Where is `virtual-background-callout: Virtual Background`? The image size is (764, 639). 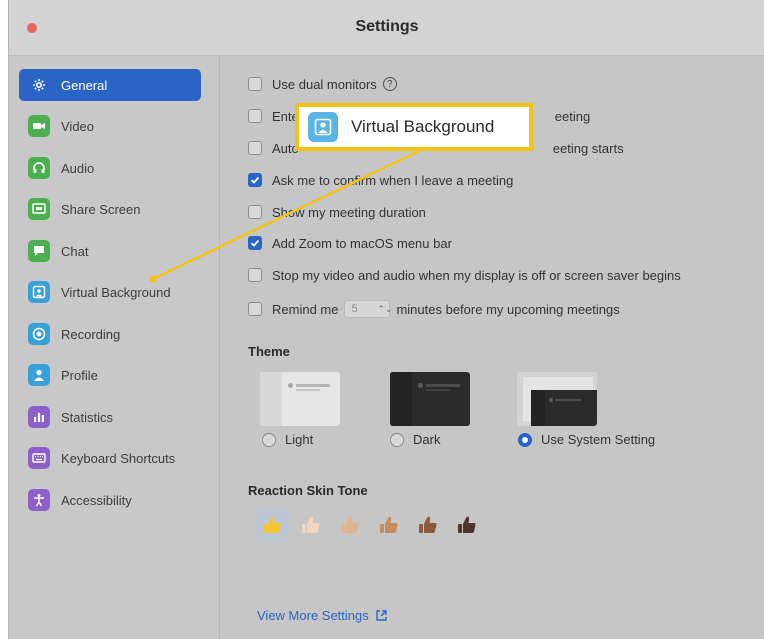
virtual-background-callout: Virtual Background is located at coordinates (414, 127).